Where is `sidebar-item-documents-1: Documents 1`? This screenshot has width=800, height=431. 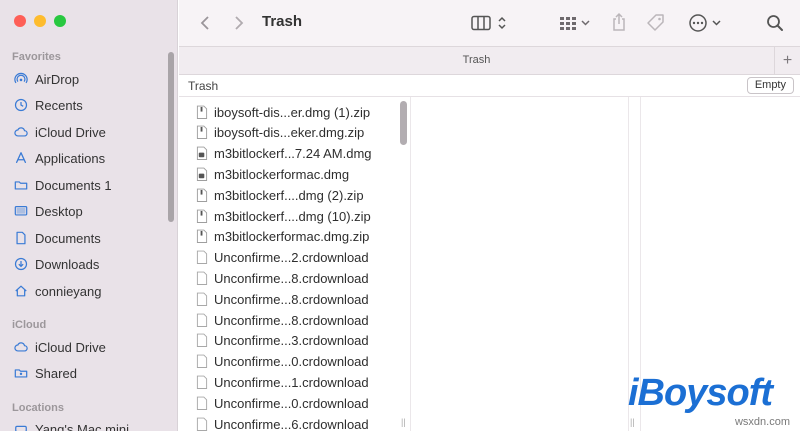
sidebar-item-documents-1: Documents 1 is located at coordinates (63, 185).